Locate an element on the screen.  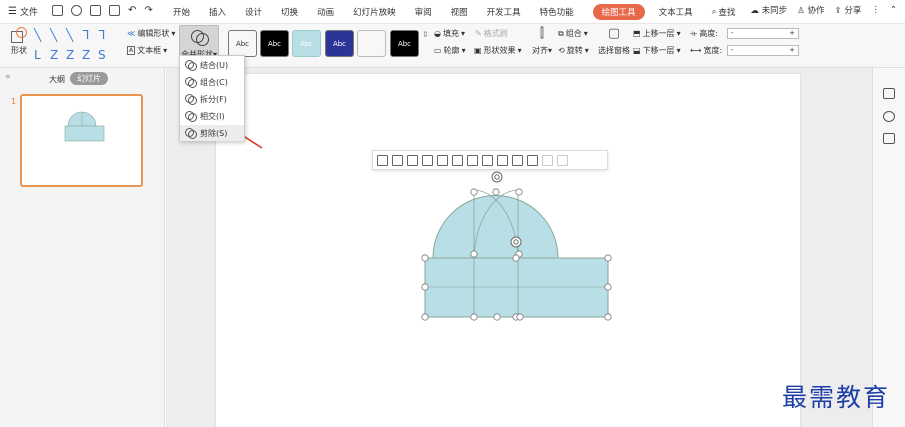
menu-item-label: 拆分(F) is located at coordinates (213, 99).